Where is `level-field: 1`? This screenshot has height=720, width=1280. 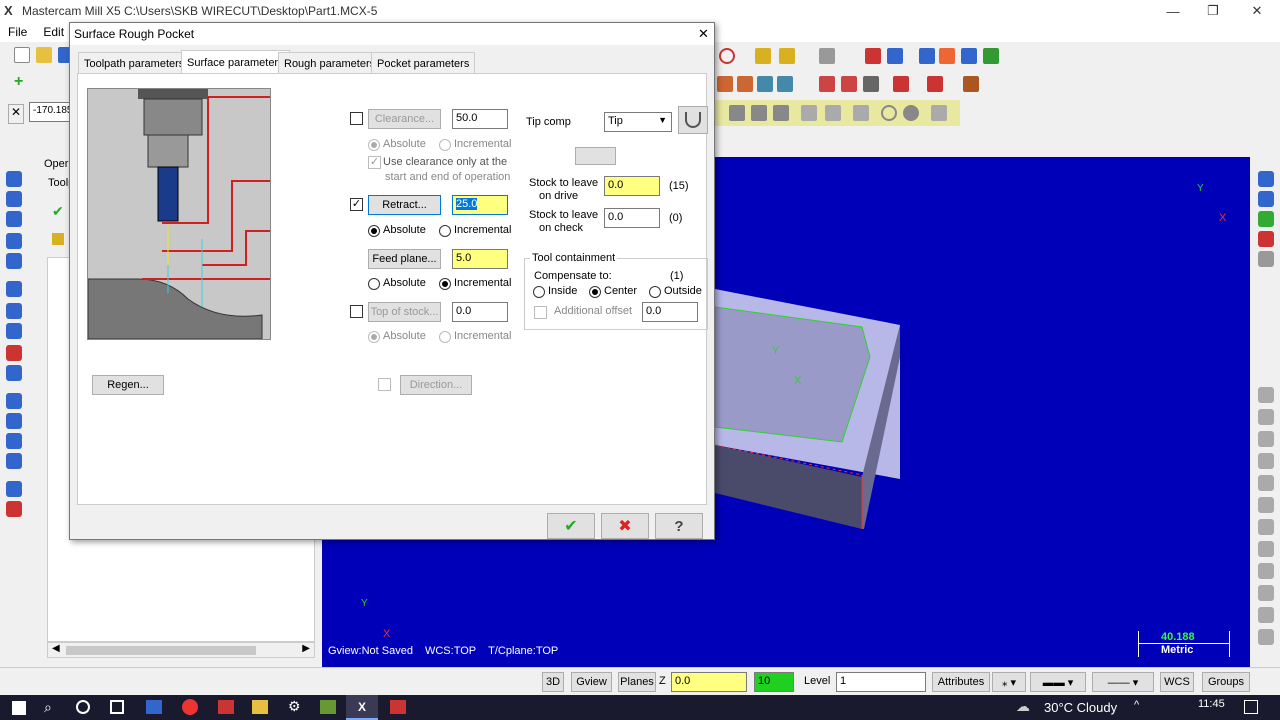 level-field: 1 is located at coordinates (881, 682).